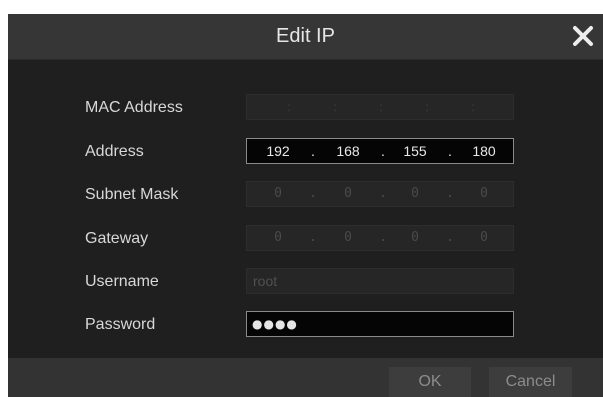 This screenshot has width=603, height=397. What do you see at coordinates (114, 151) in the screenshot?
I see `address-label: Address` at bounding box center [114, 151].